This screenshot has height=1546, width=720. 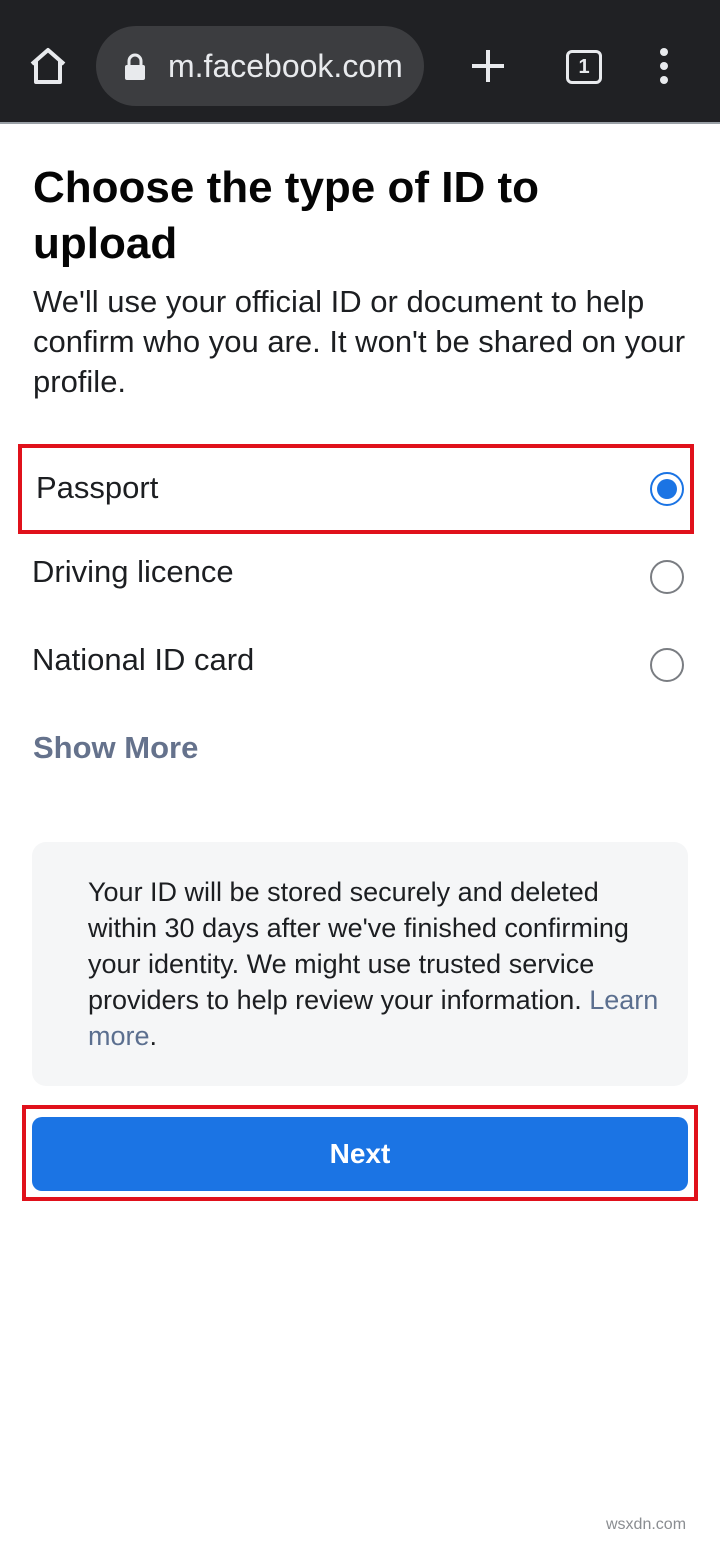 I want to click on lock-icon, so click(x=135, y=66).